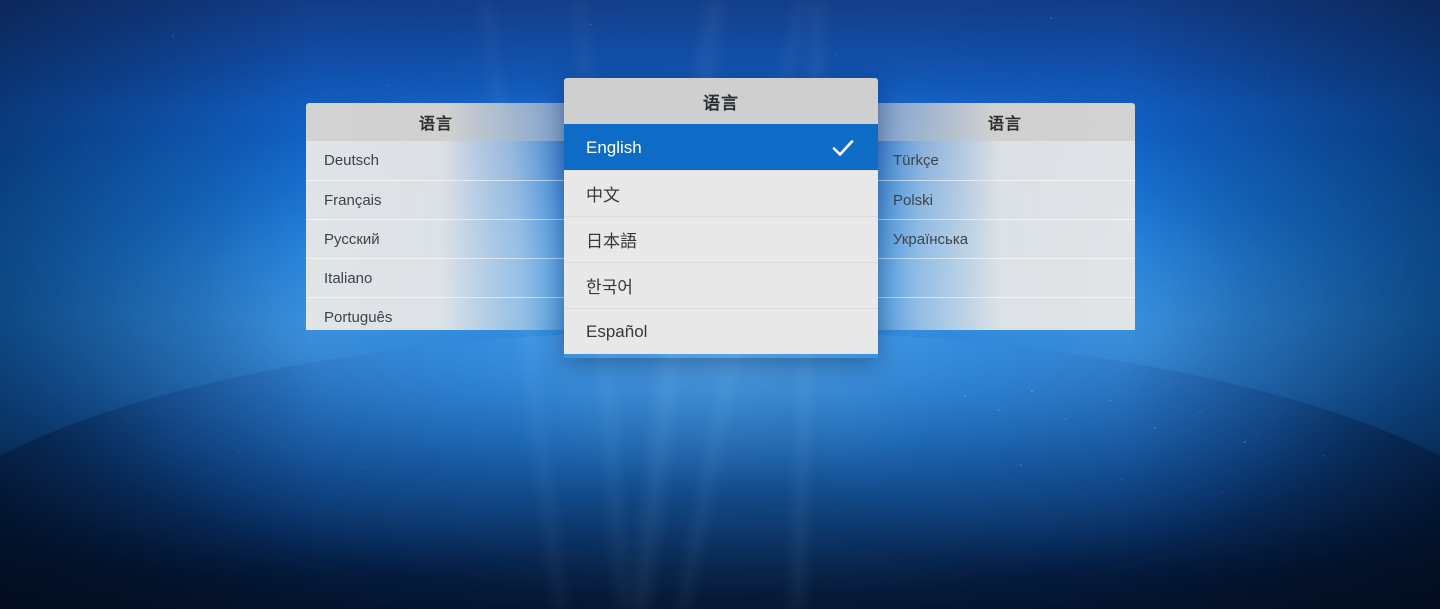 This screenshot has height=609, width=1440. I want to click on language-option-label: English, so click(614, 147).